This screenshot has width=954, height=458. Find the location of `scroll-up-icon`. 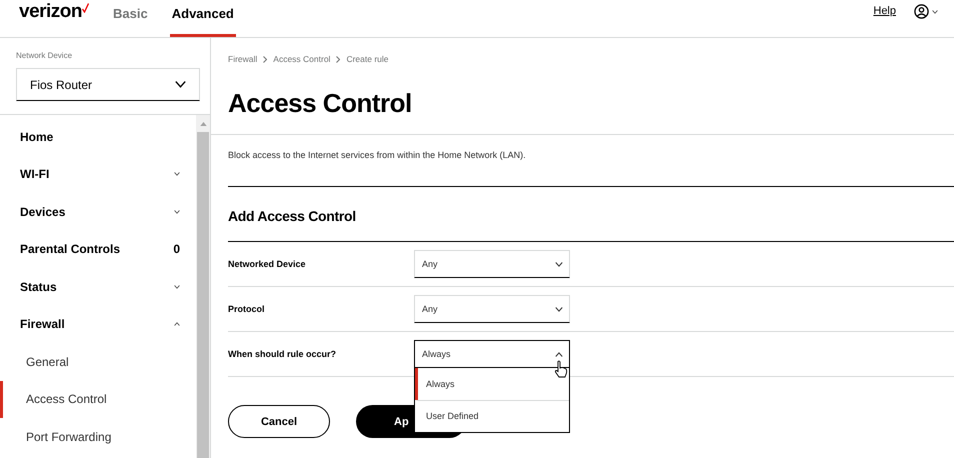

scroll-up-icon is located at coordinates (203, 124).